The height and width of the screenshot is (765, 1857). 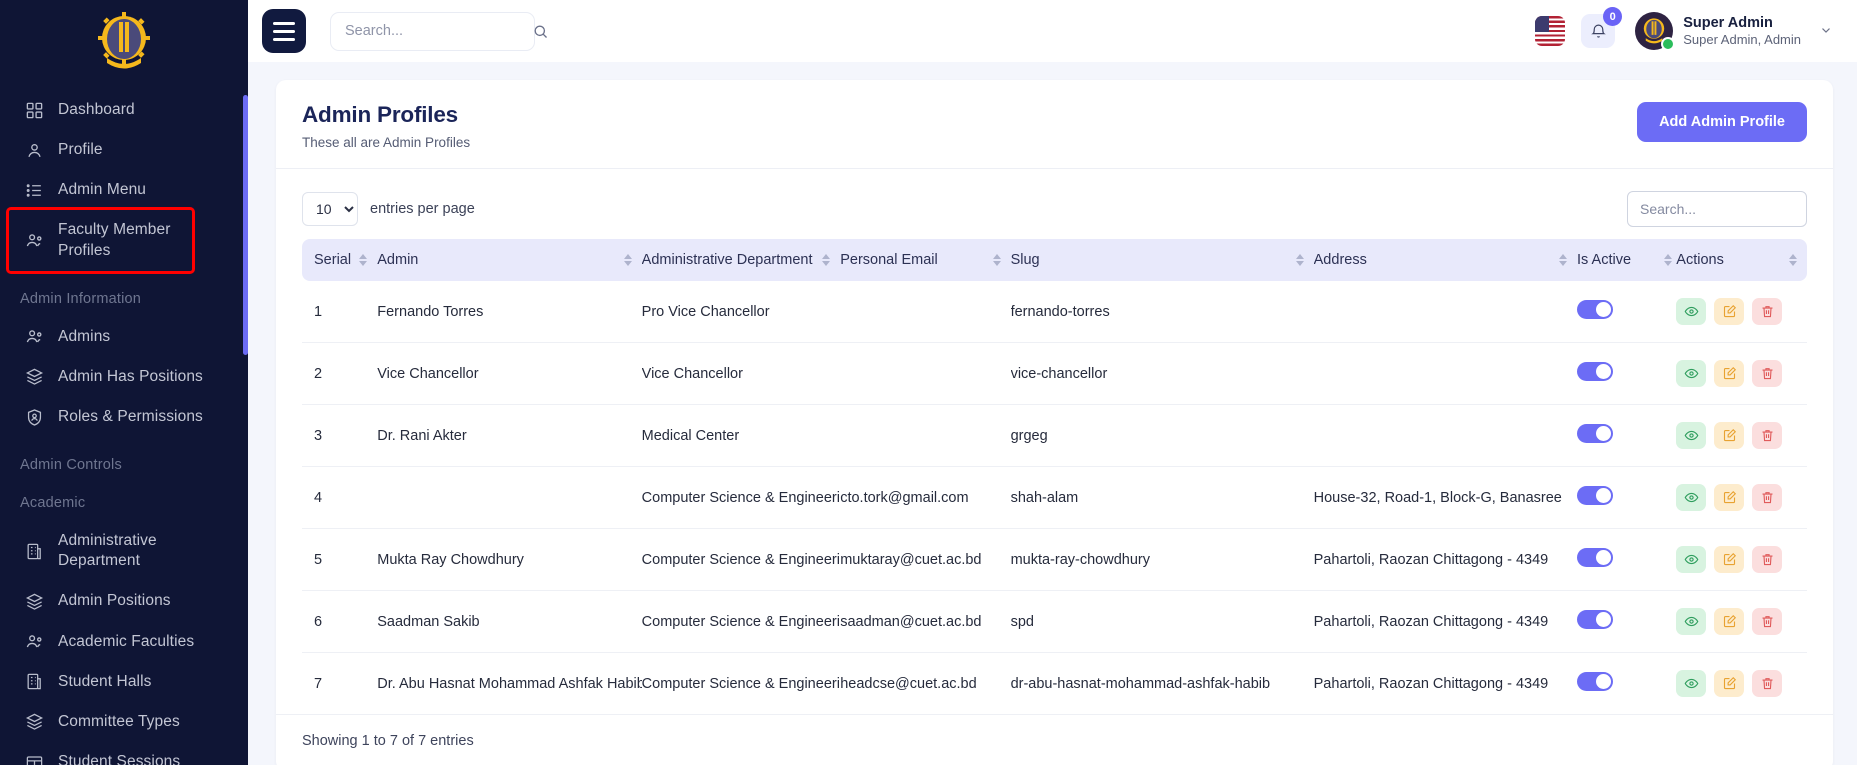 I want to click on toggle-knob, so click(x=1604, y=309).